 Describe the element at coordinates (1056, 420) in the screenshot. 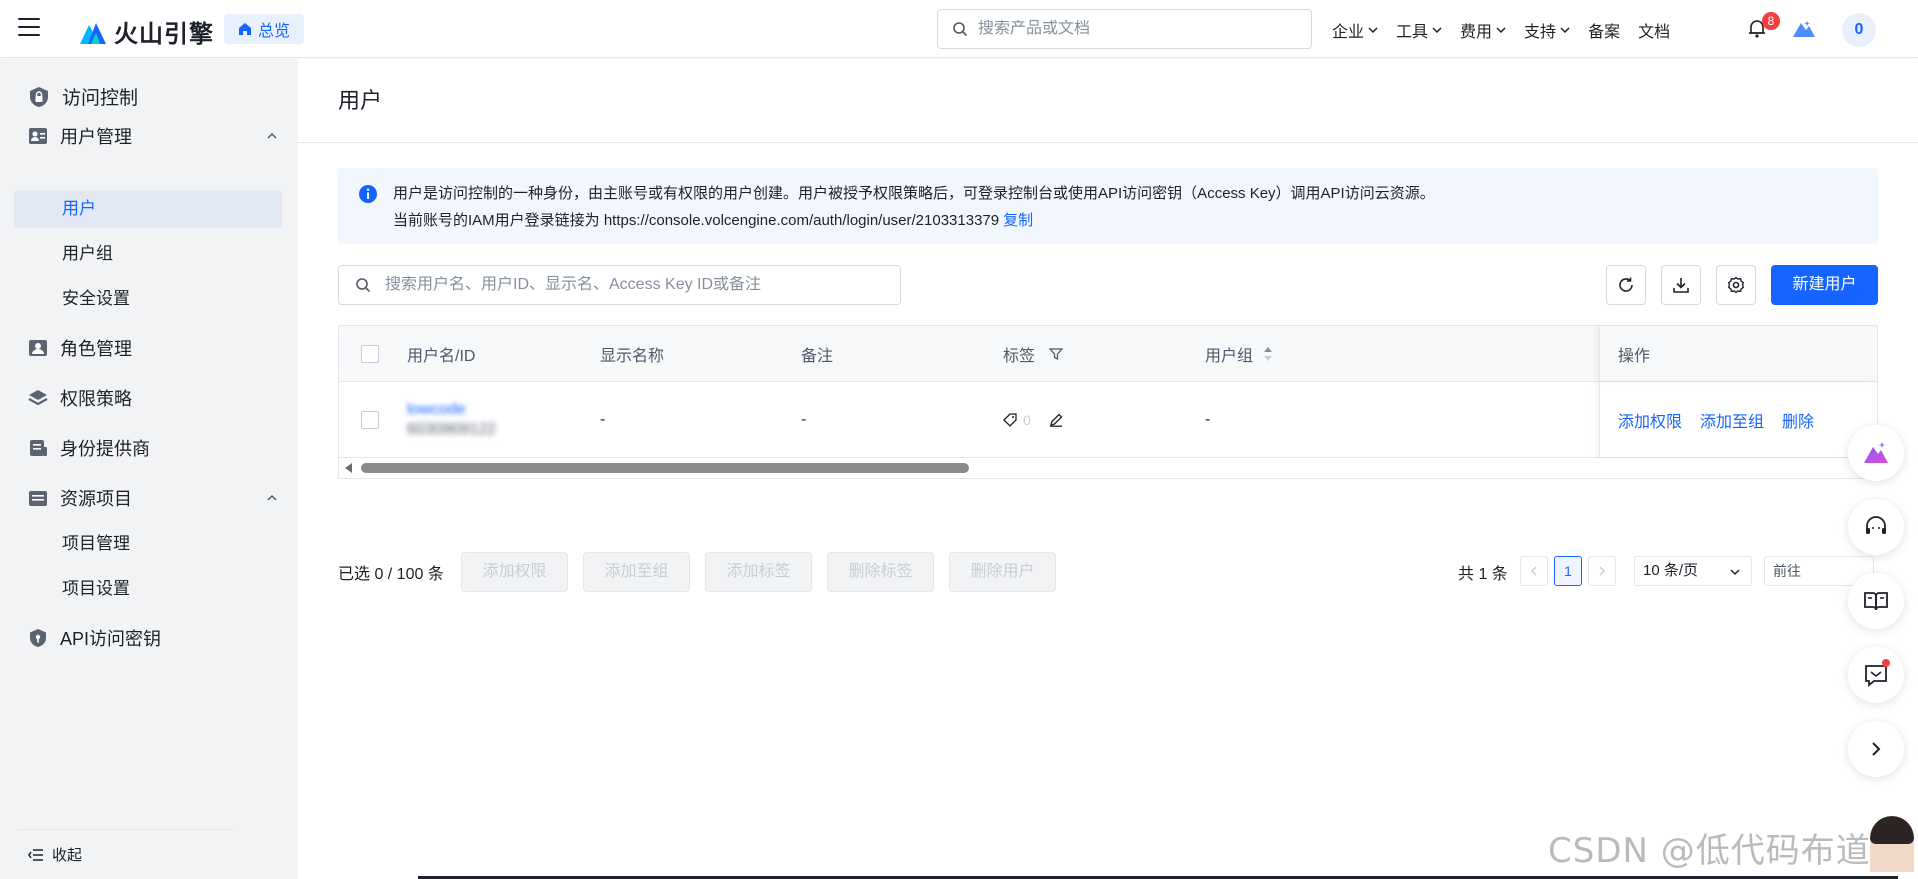

I see `edit-icon` at that location.